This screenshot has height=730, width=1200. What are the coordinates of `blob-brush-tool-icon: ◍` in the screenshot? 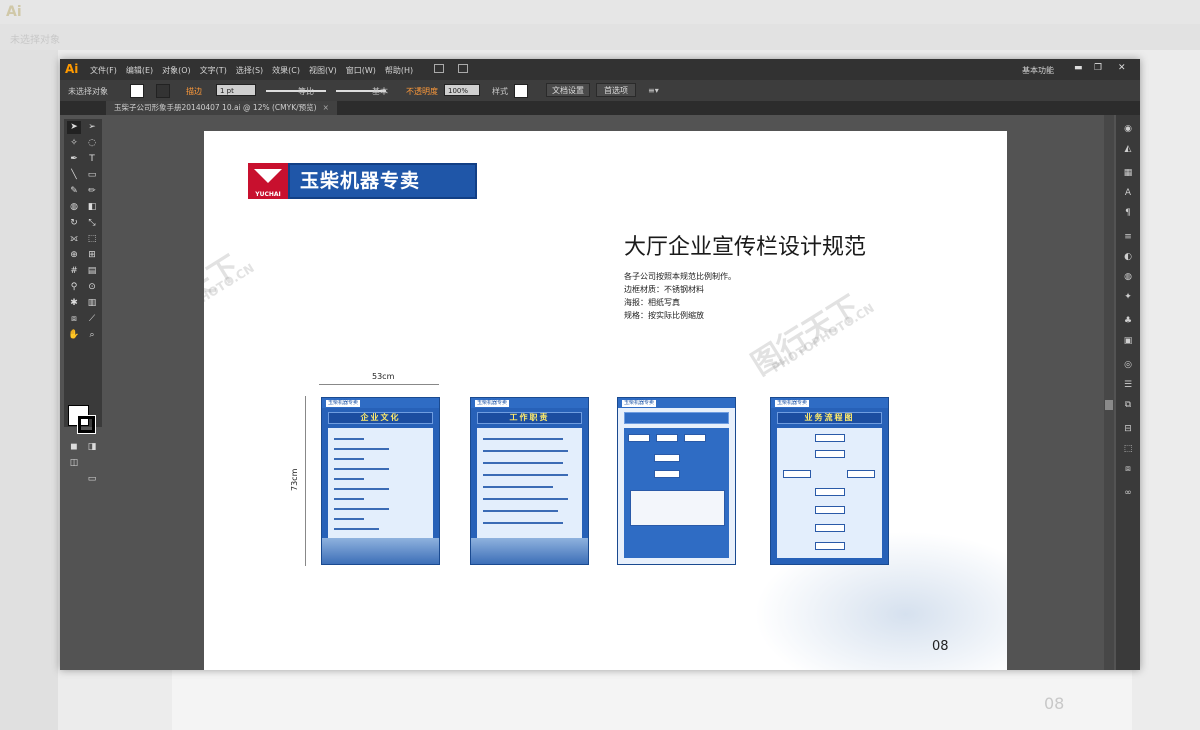 It's located at (74, 207).